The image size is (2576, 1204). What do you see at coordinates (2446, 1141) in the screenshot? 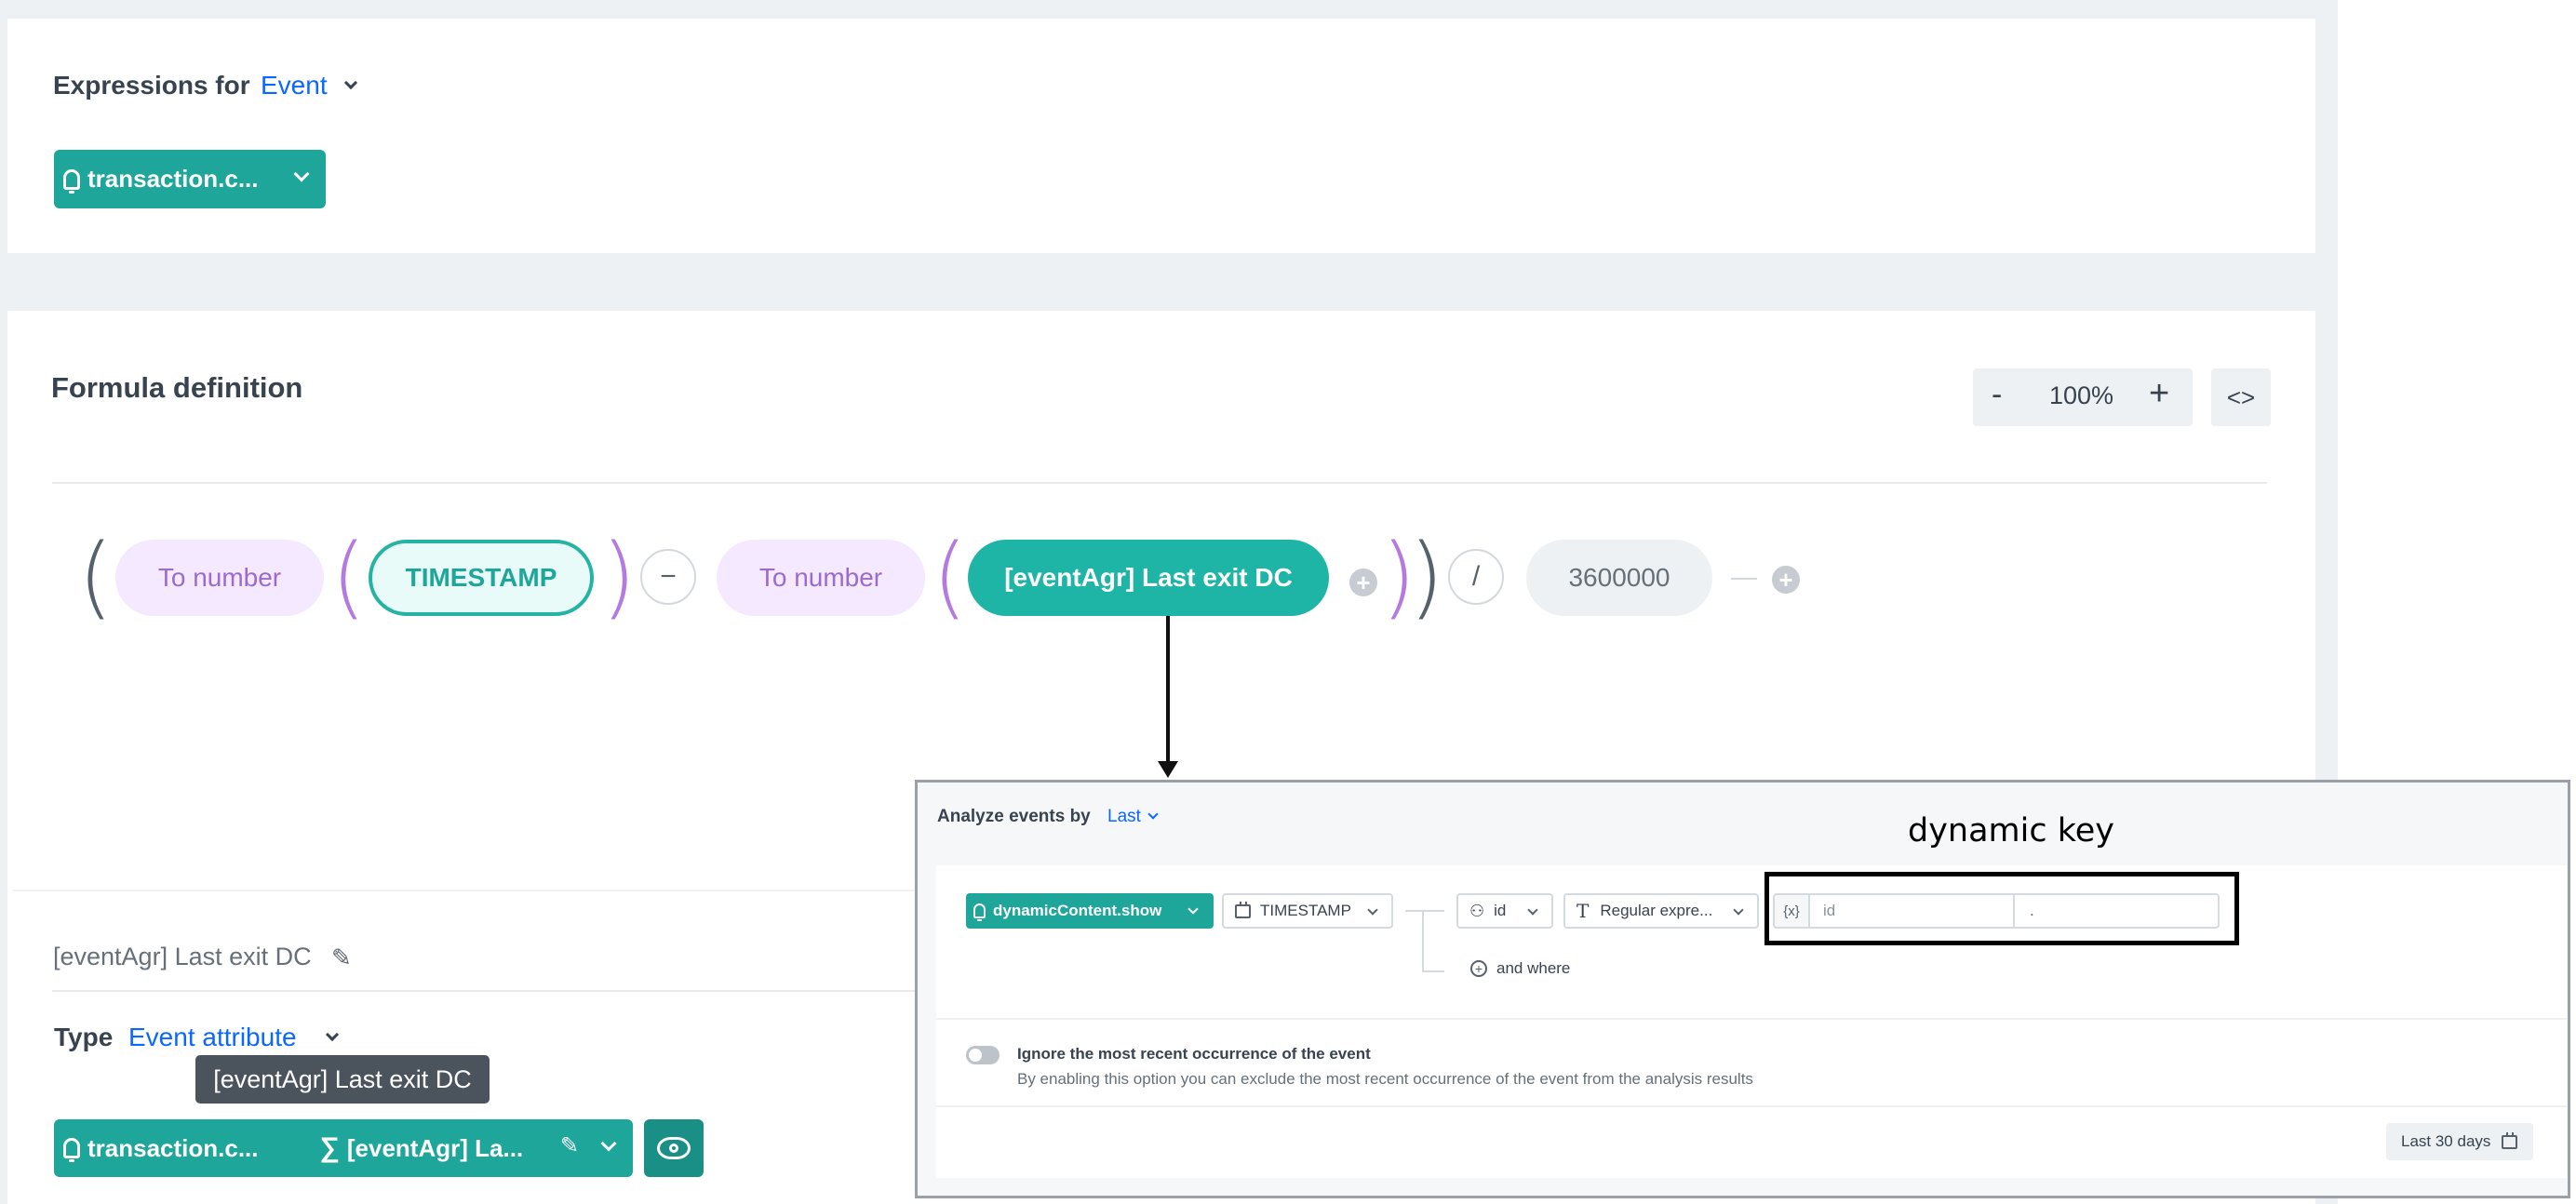
I see `date-range-label: Last 30 days` at bounding box center [2446, 1141].